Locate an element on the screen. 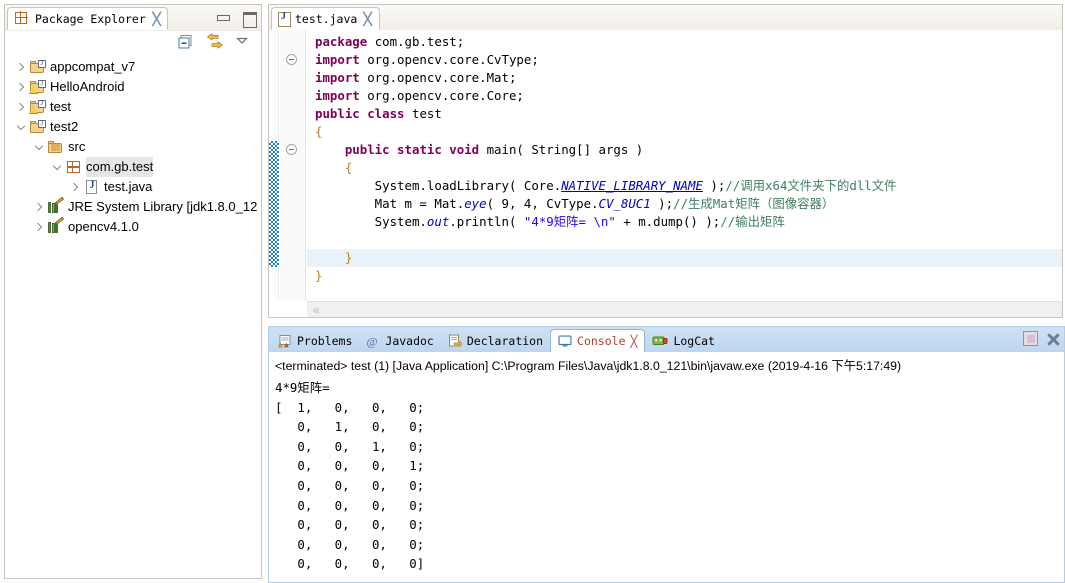 This screenshot has height=583, width=1065. tree-item-test-java: test.java is located at coordinates (133, 187).